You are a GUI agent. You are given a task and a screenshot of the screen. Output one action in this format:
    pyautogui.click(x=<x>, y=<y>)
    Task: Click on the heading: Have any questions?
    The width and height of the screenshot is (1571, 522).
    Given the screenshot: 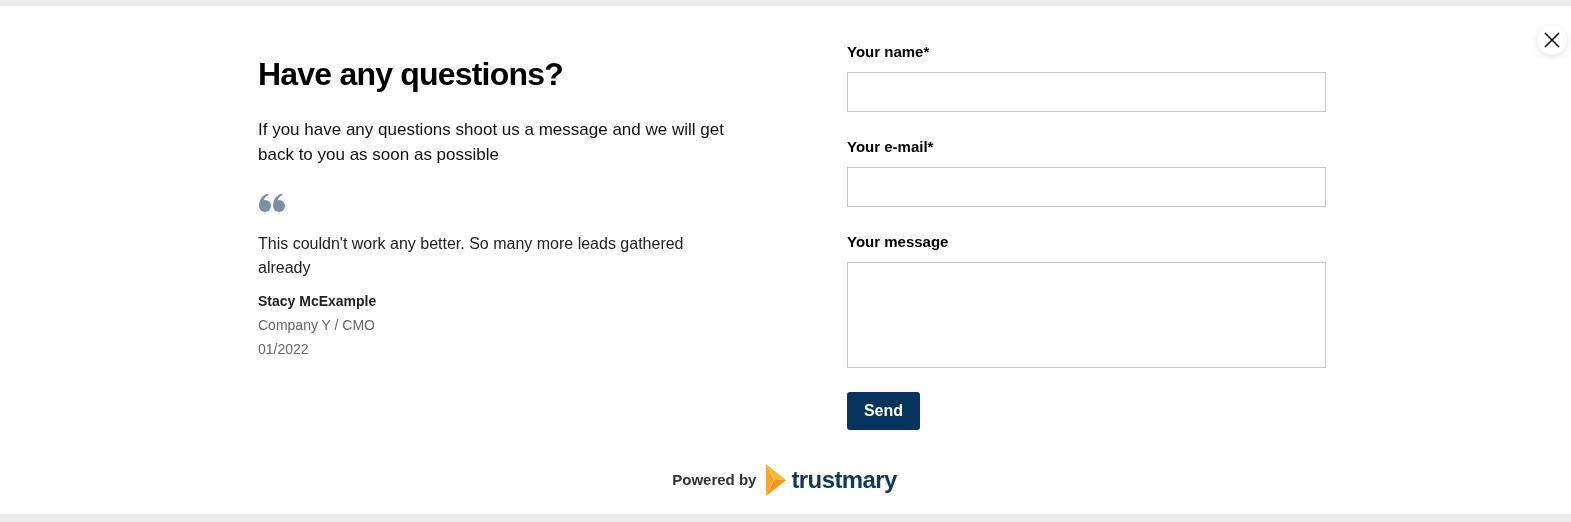 What is the action you would take?
    pyautogui.click(x=411, y=74)
    